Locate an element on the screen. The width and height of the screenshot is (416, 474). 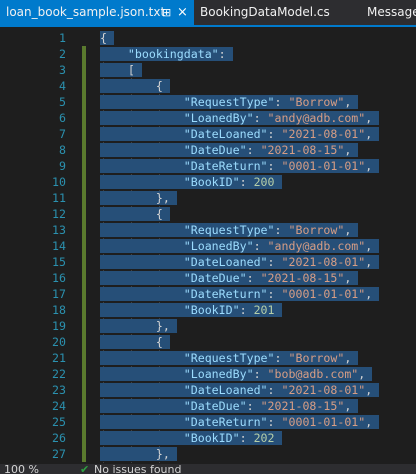
code-line: 23 "DateLoaned": "2021-08-01", is located at coordinates (208, 390).